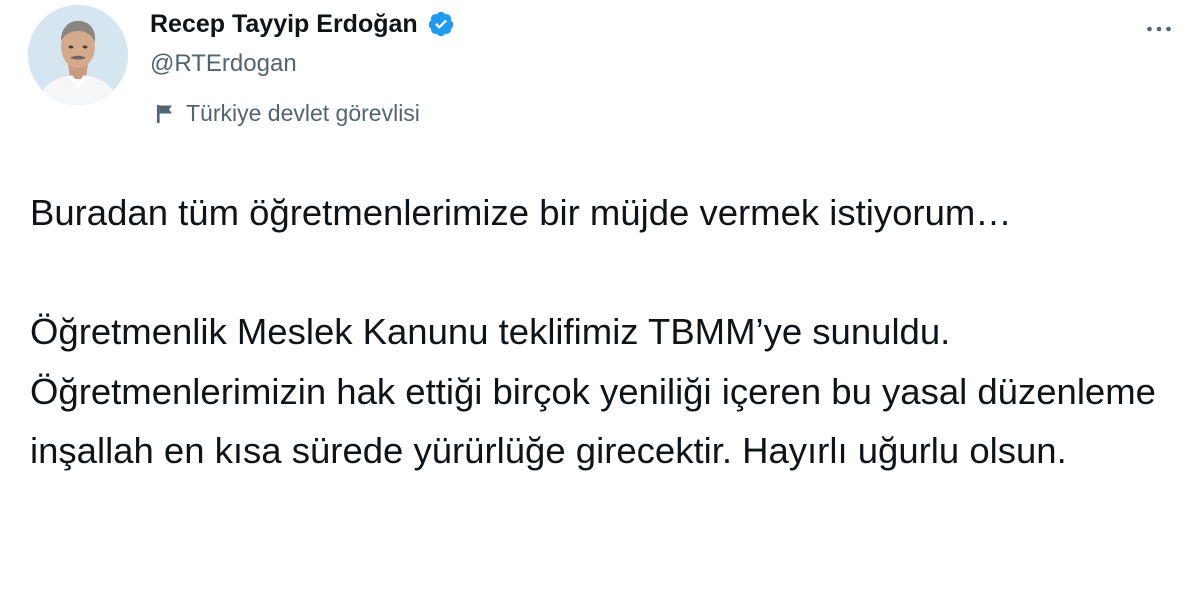  Describe the element at coordinates (165, 114) in the screenshot. I see `flag-icon` at that location.